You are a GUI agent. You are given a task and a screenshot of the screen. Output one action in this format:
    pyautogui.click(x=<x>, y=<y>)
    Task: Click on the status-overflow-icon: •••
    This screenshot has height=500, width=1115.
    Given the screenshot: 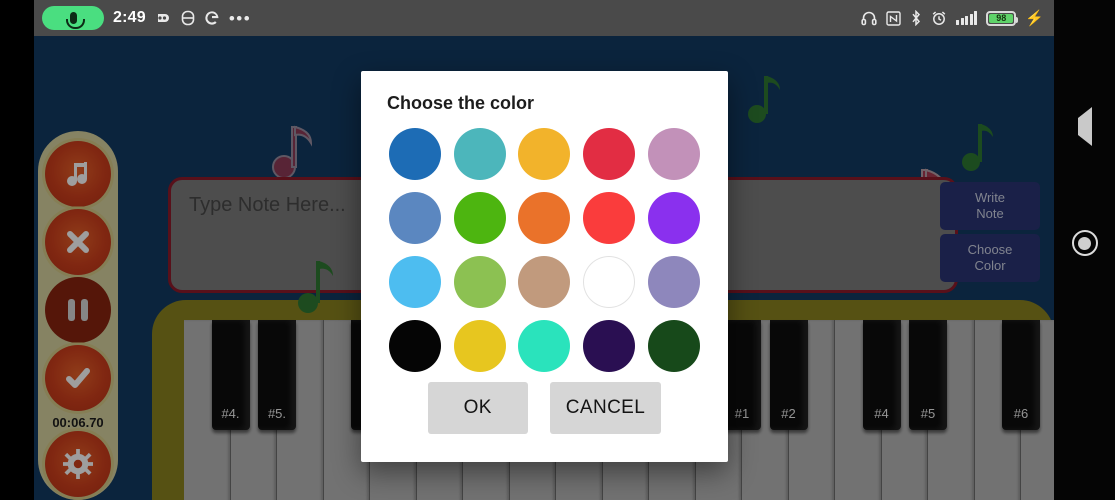 What is the action you would take?
    pyautogui.click(x=240, y=18)
    